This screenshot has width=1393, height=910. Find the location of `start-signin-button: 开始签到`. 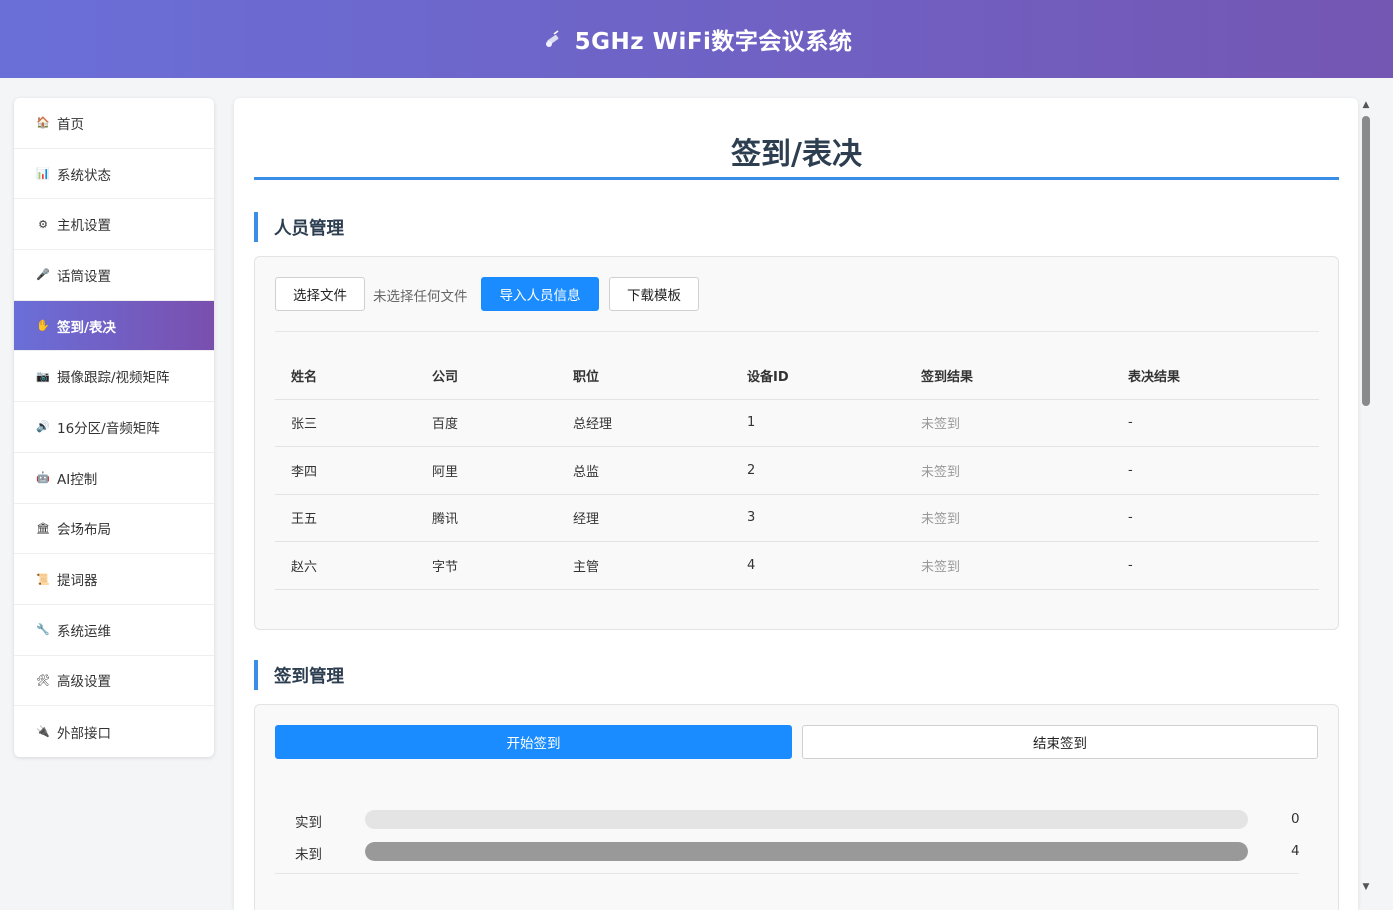

start-signin-button: 开始签到 is located at coordinates (533, 742).